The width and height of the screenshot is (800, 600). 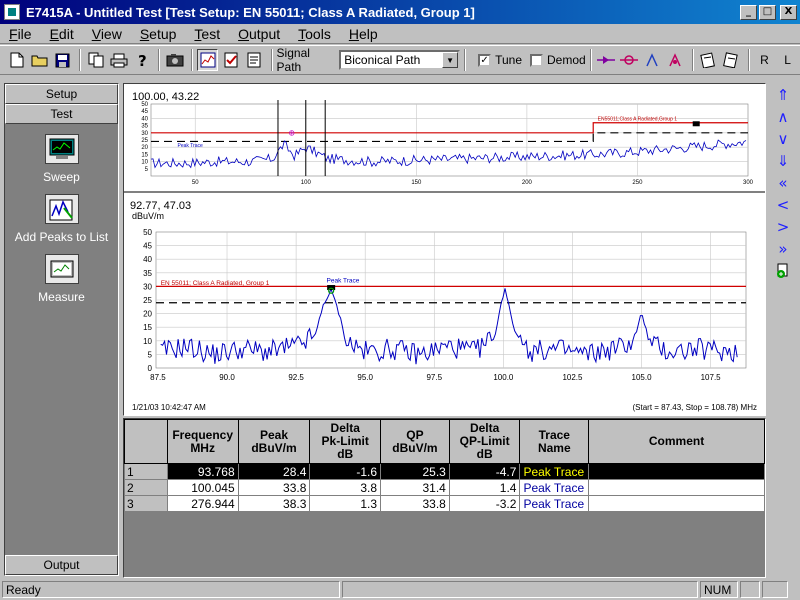 What do you see at coordinates (147, 170) in the screenshot?
I see `y-tick-label: 5` at bounding box center [147, 170].